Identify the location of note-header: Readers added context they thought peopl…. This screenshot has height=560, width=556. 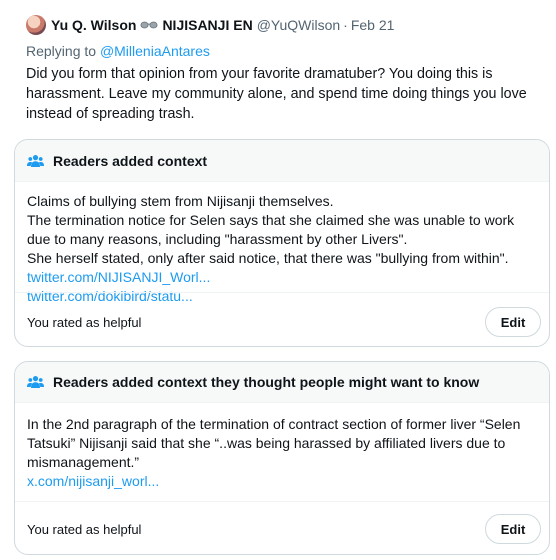
(282, 382).